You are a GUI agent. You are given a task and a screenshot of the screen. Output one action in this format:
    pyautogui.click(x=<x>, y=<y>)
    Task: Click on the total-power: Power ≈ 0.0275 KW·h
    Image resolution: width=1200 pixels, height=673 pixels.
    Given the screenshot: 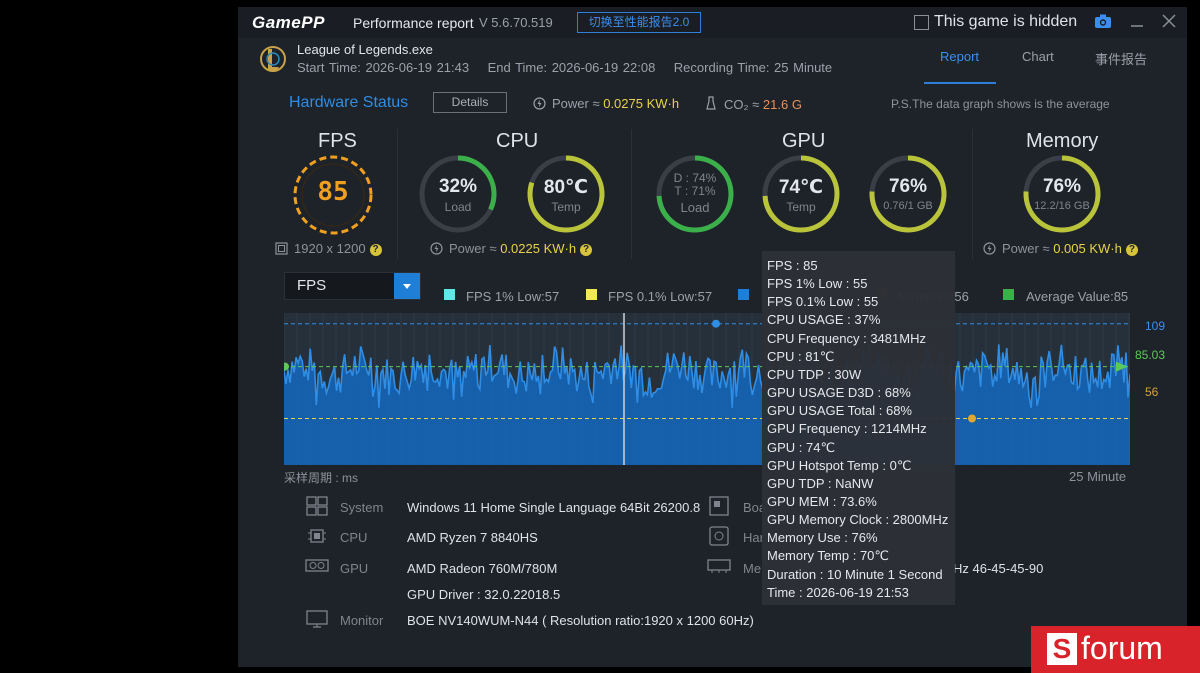 What is the action you would take?
    pyautogui.click(x=606, y=103)
    